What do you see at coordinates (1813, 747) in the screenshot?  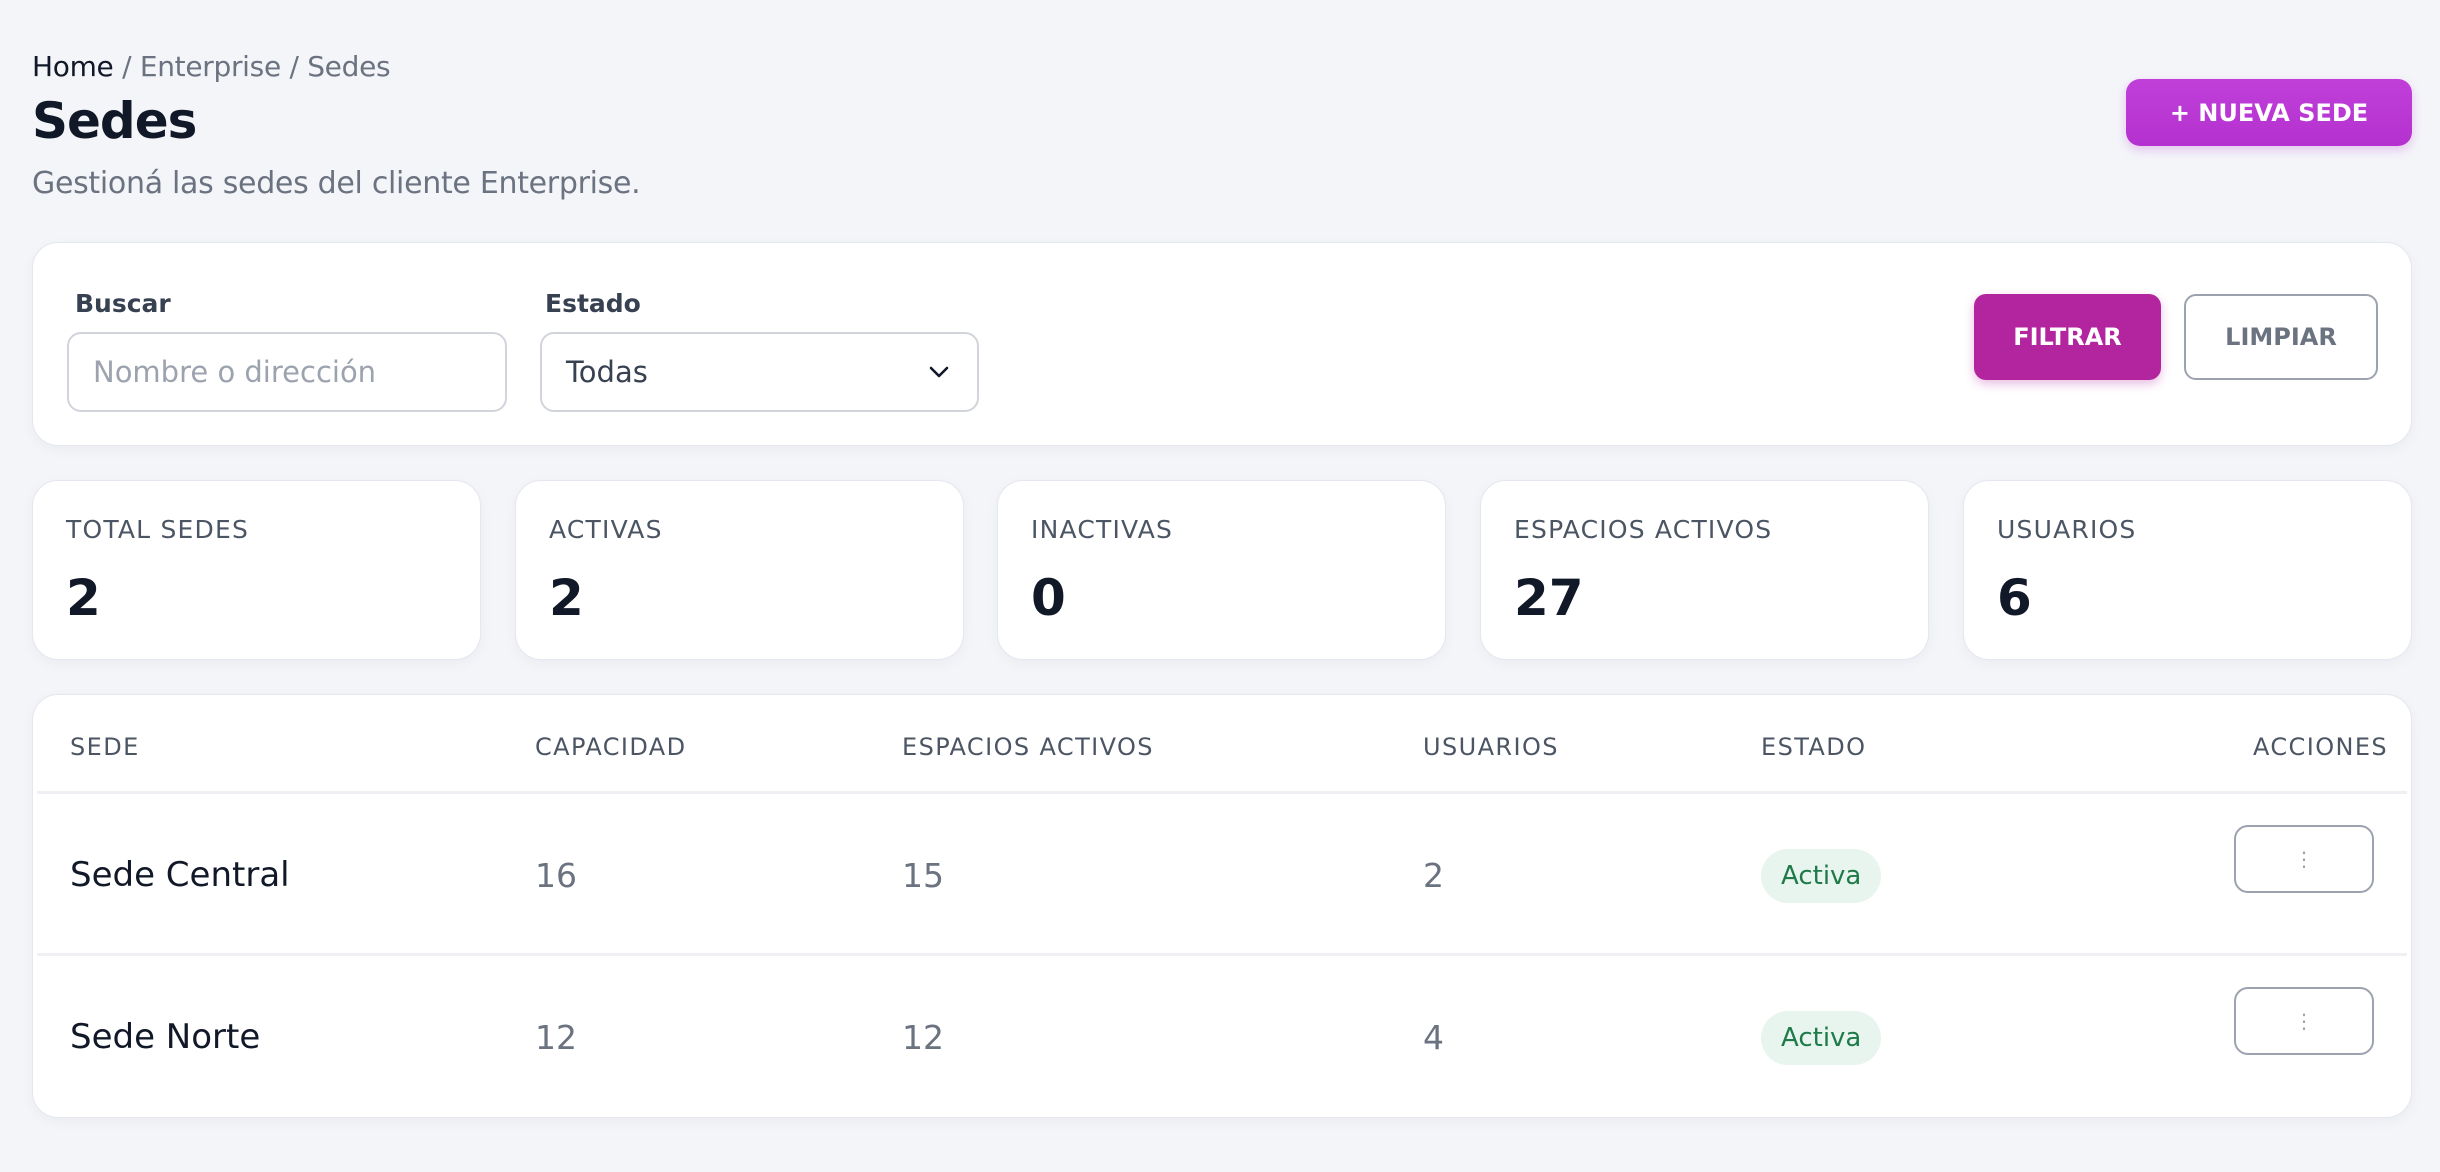 I see `column-header-estado: ESTADO` at bounding box center [1813, 747].